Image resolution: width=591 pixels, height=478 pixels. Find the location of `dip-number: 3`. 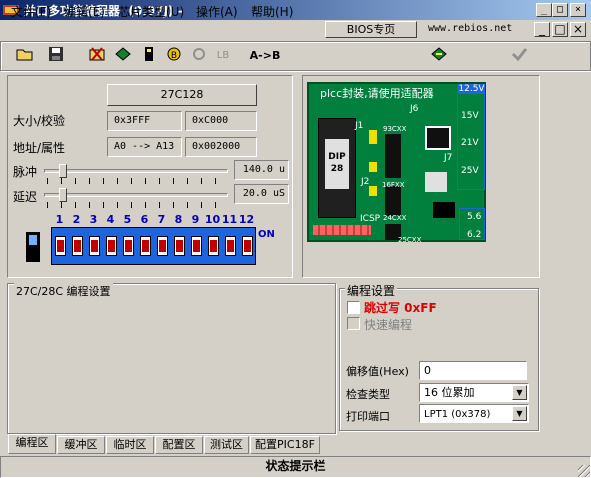

dip-number: 3 is located at coordinates (93, 219).